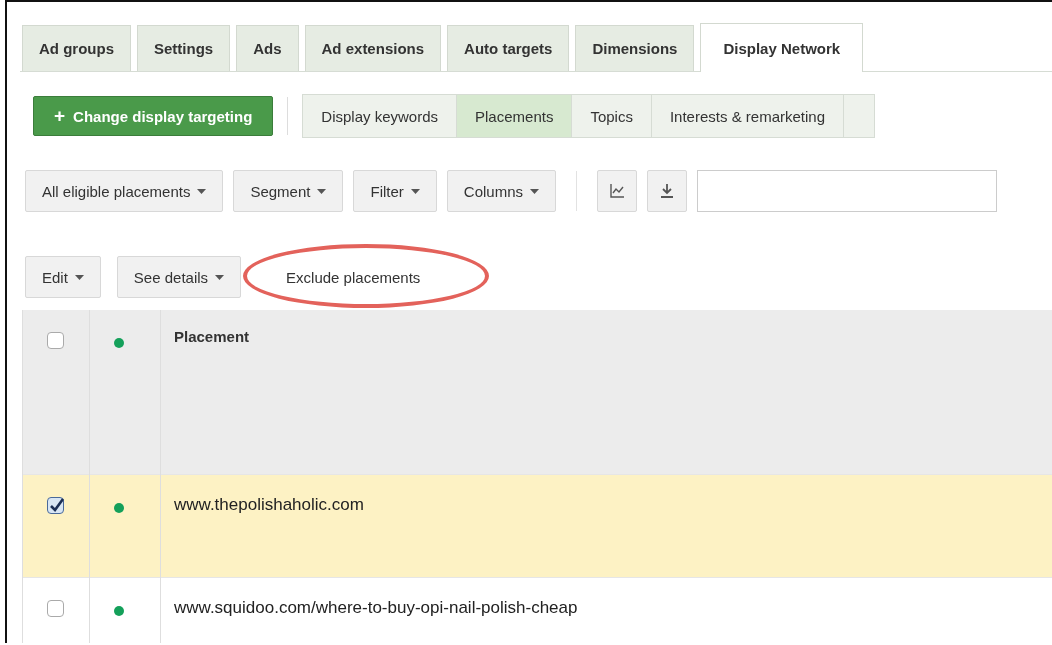  I want to click on tab: Auto targets, so click(508, 48).